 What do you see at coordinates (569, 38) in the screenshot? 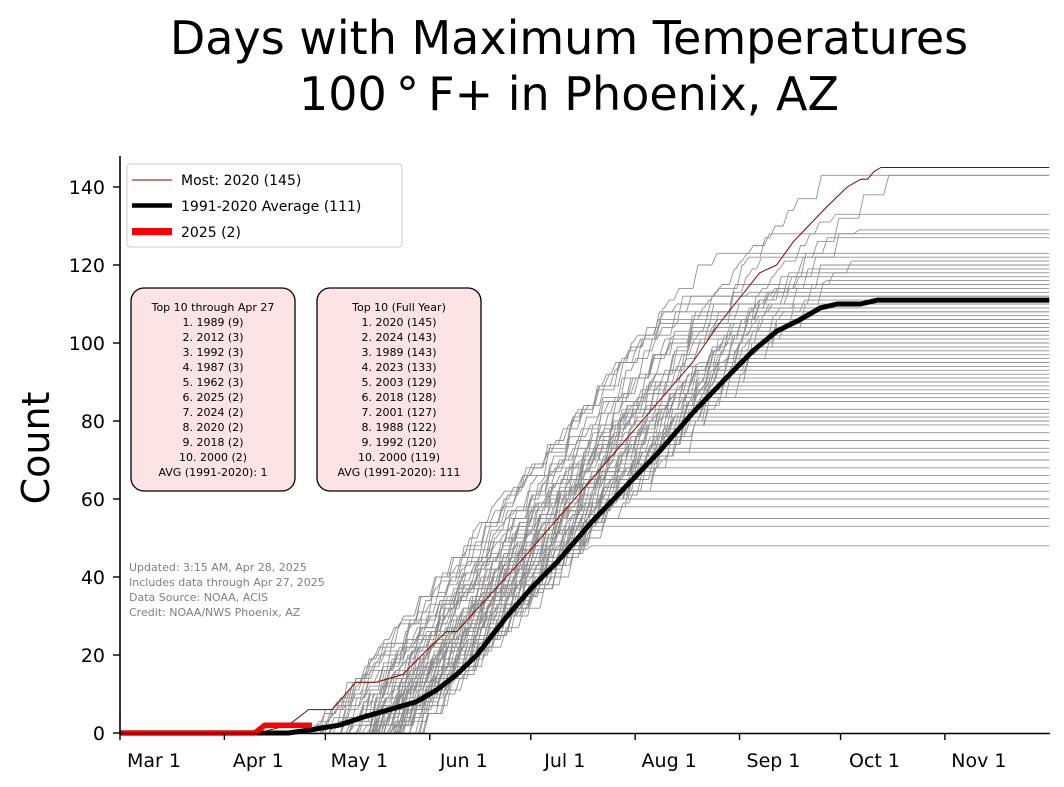
I see `chart-title-line-1: Days with Maximum Temperatures` at bounding box center [569, 38].